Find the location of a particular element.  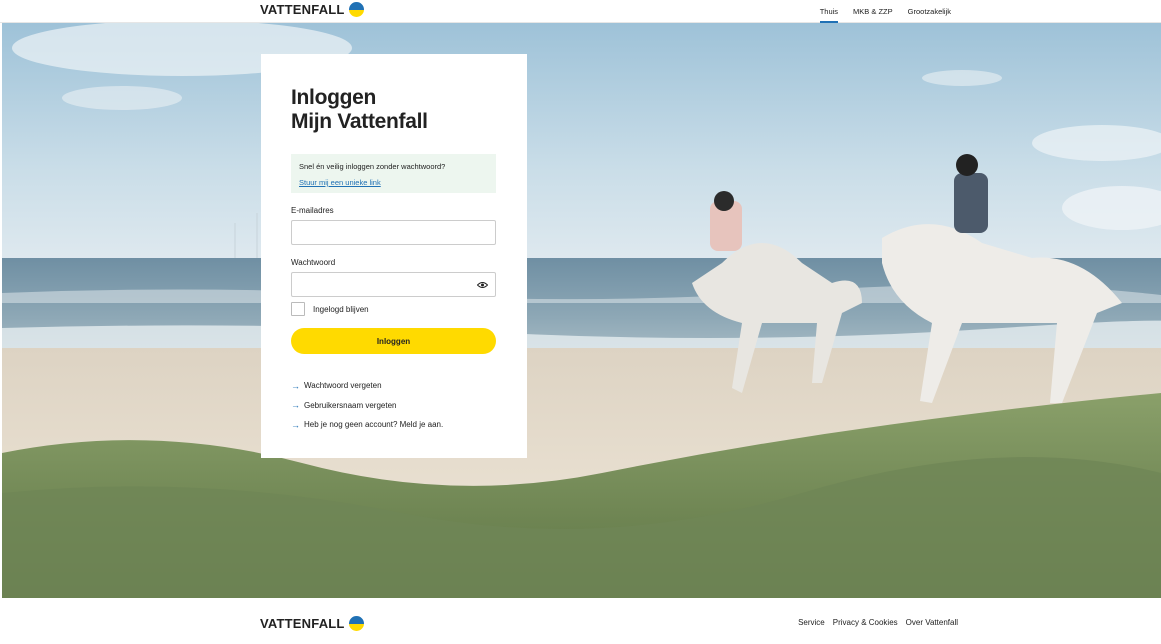

remember-me-checkbox is located at coordinates (298, 309).